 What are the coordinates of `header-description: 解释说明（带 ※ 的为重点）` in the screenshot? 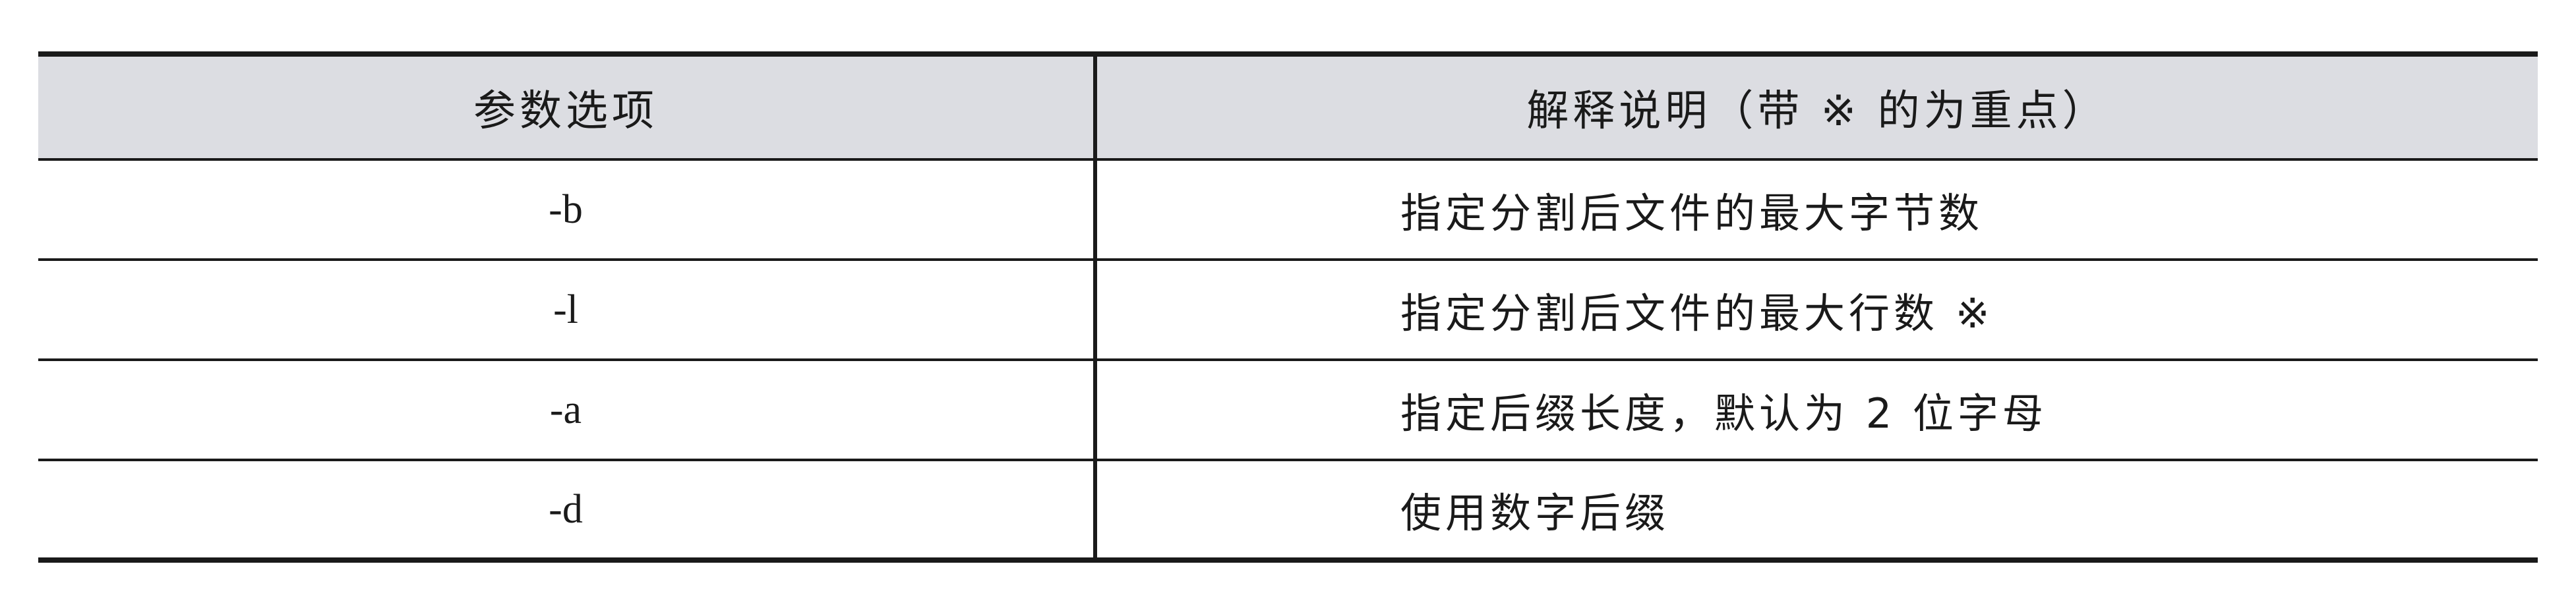 It's located at (1817, 111).